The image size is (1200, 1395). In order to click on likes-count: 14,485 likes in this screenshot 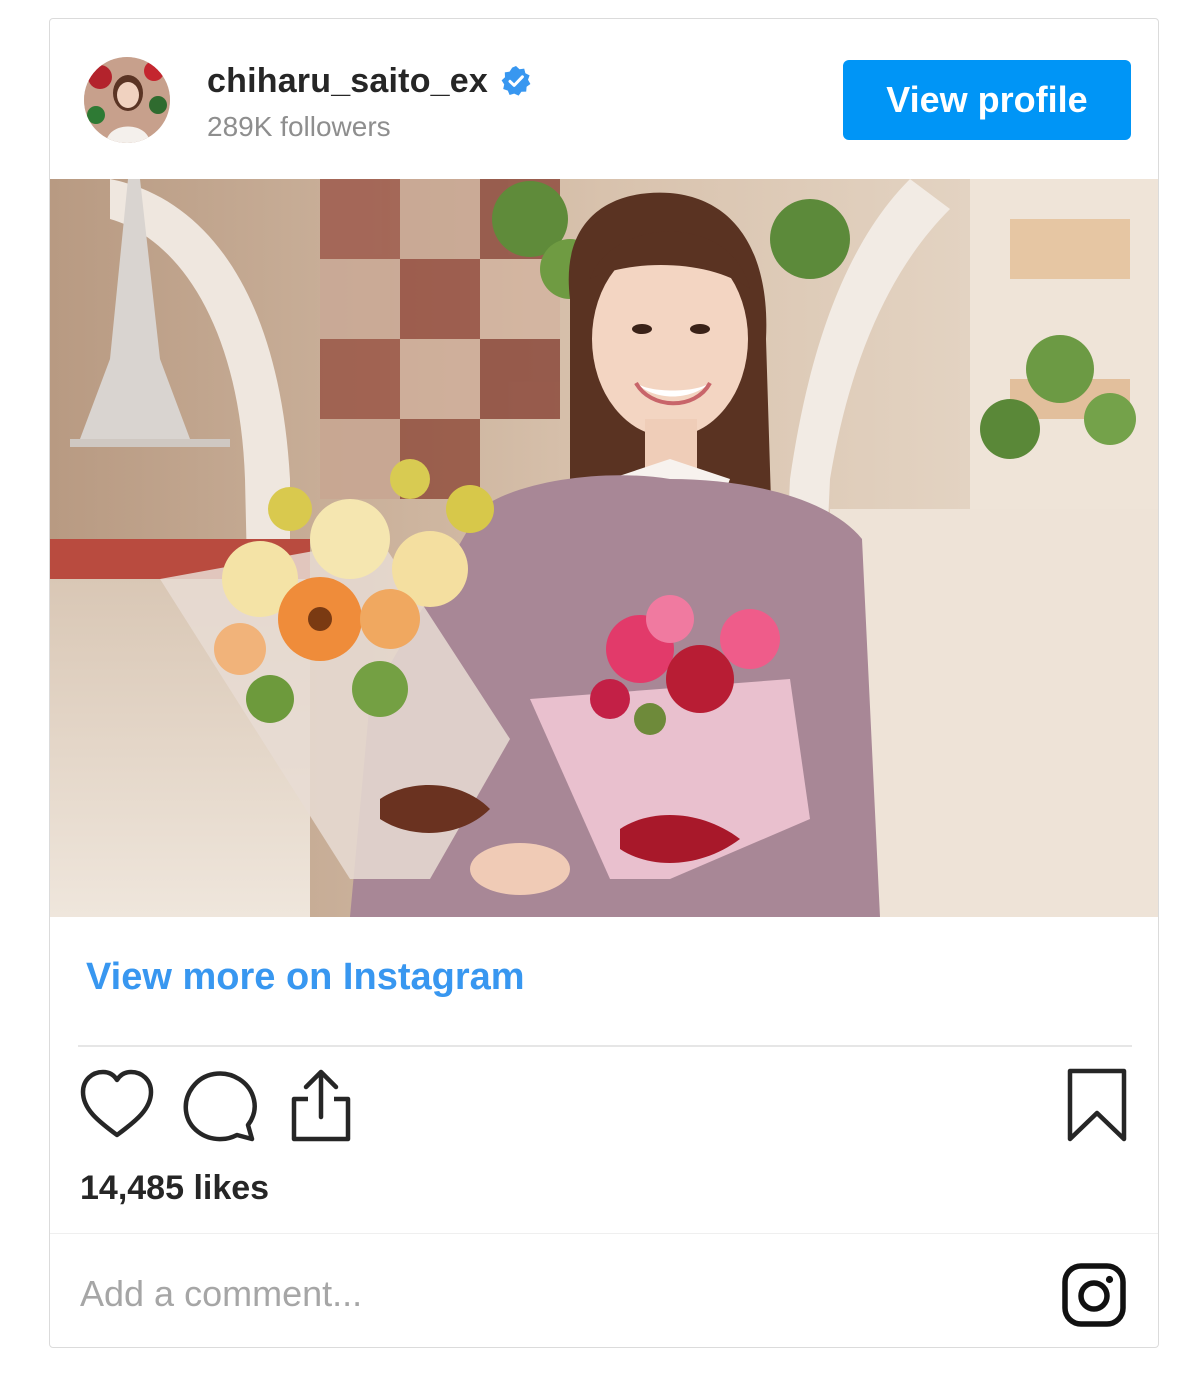, I will do `click(175, 1188)`.